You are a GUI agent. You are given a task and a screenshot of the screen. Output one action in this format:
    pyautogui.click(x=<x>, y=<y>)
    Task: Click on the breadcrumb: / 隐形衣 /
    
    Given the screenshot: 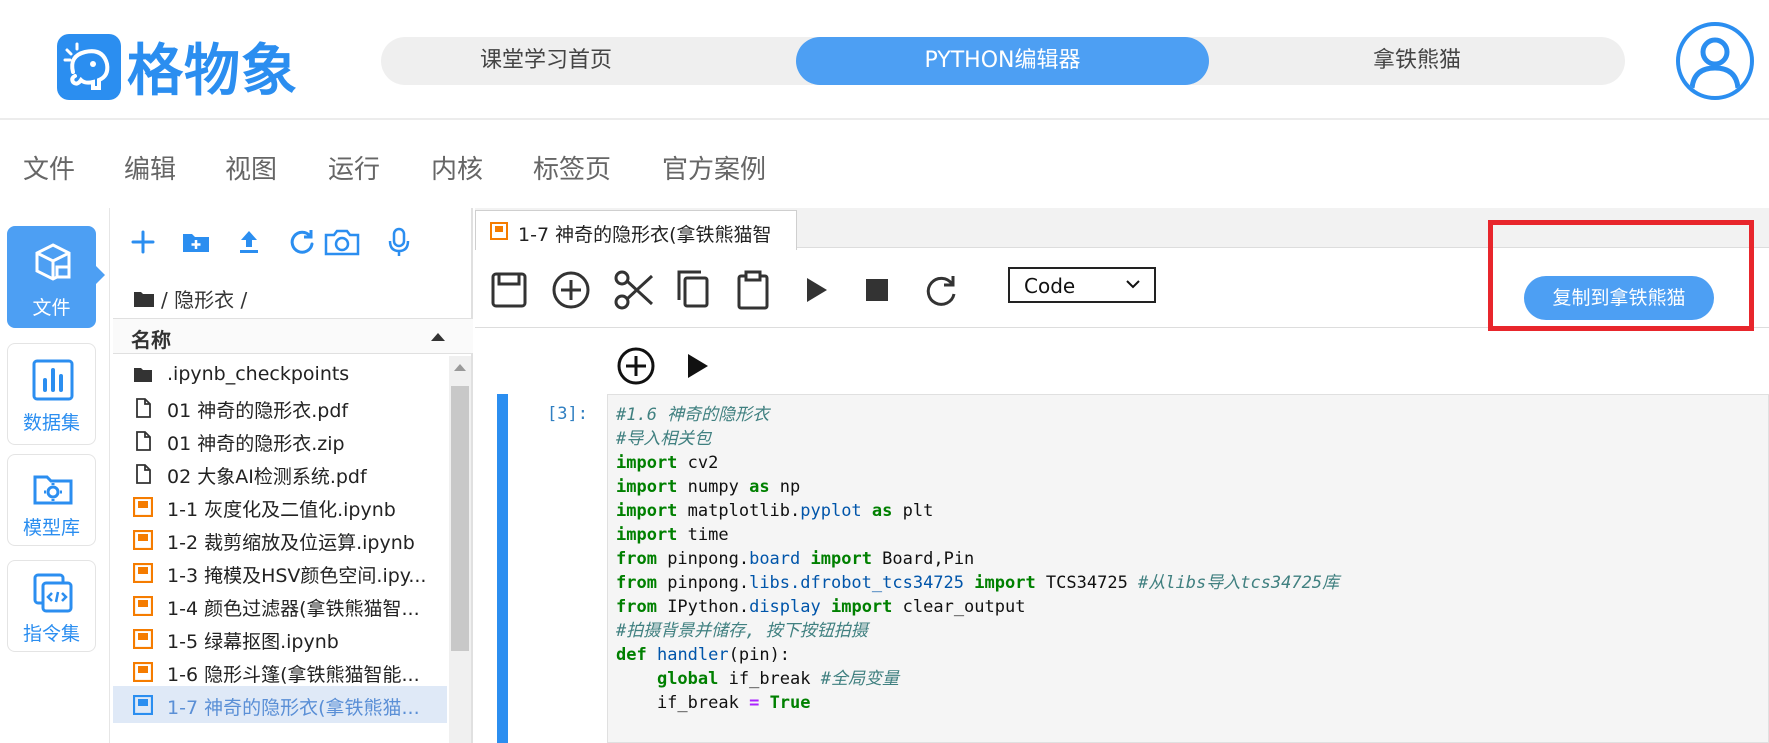 What is the action you would take?
    pyautogui.click(x=190, y=298)
    